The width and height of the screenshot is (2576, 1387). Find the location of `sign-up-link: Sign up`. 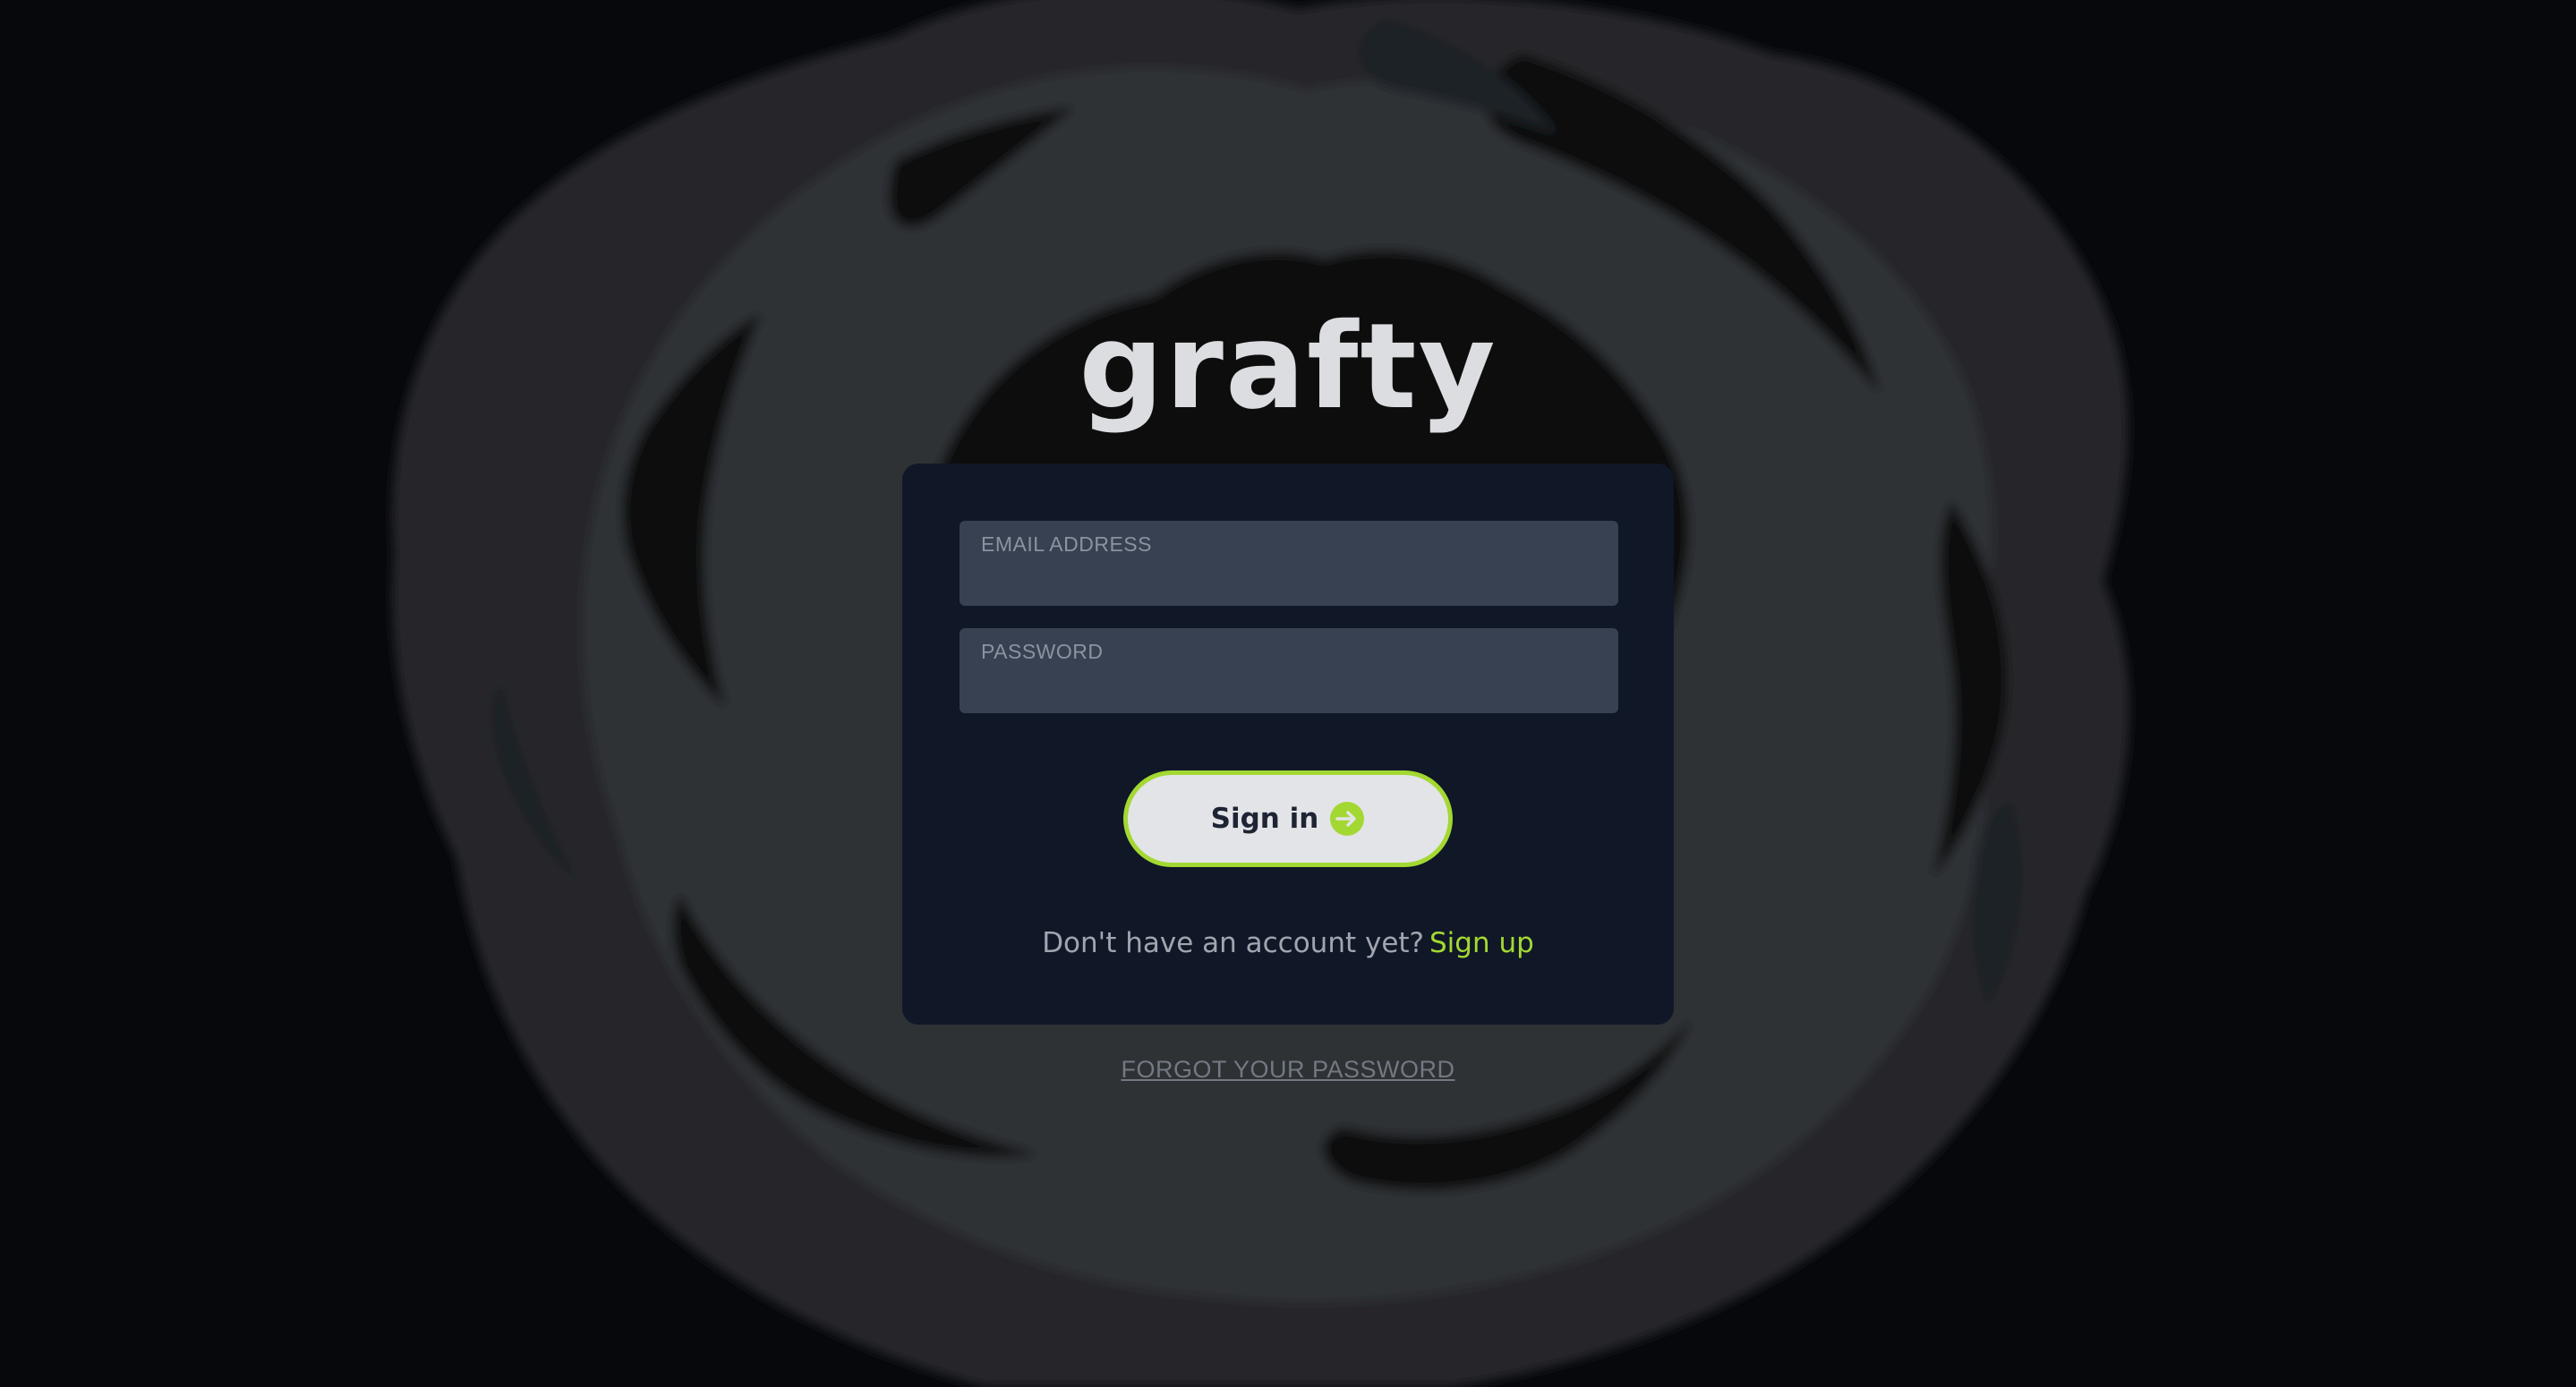

sign-up-link: Sign up is located at coordinates (1481, 943).